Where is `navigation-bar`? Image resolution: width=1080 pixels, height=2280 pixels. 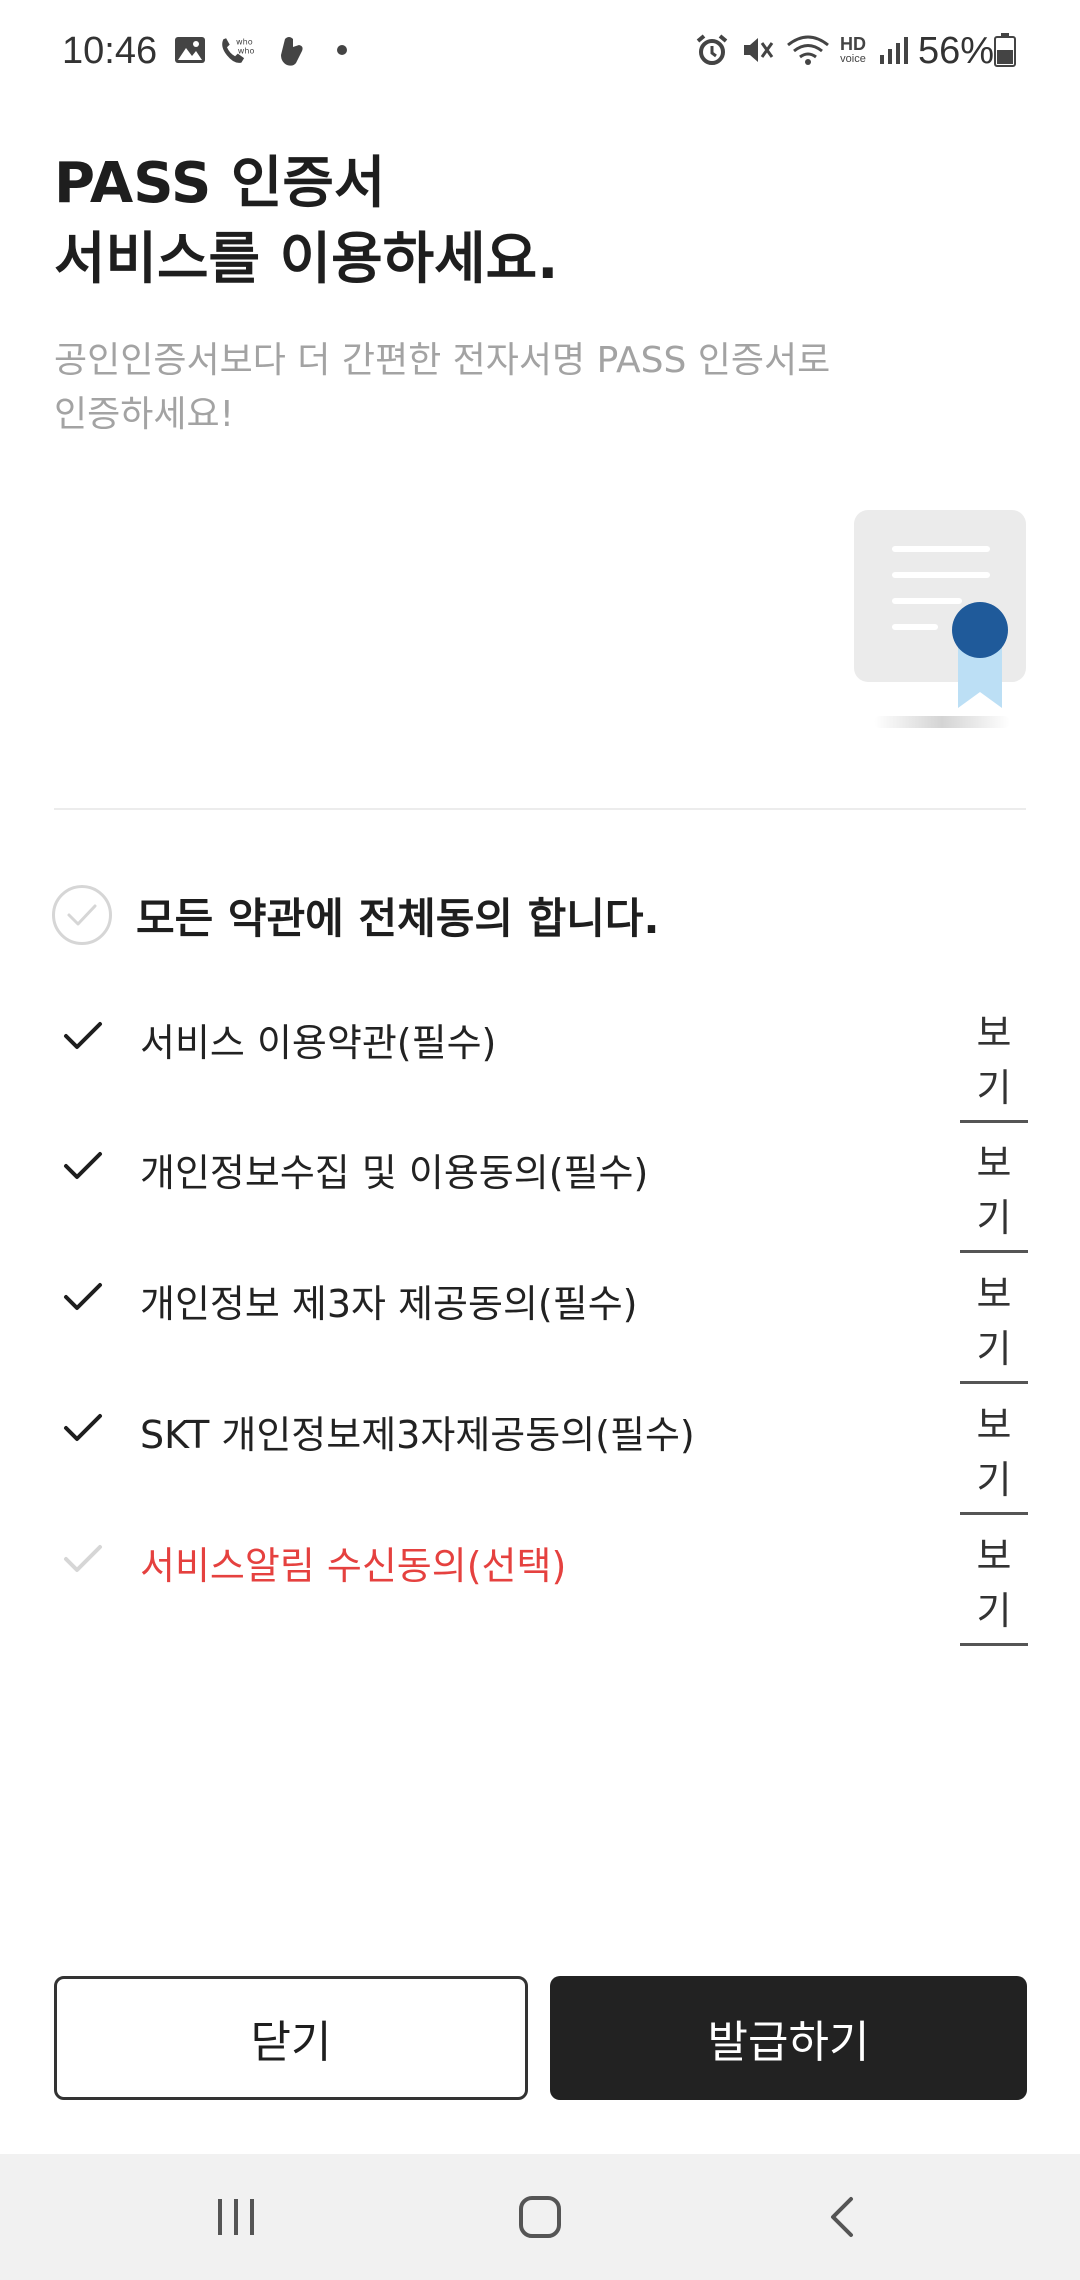 navigation-bar is located at coordinates (540, 2217).